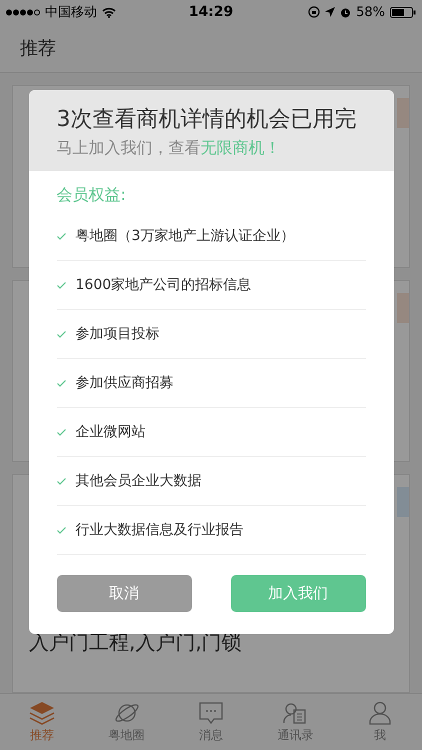 This screenshot has width=422, height=750. I want to click on wifi-icon, so click(109, 12).